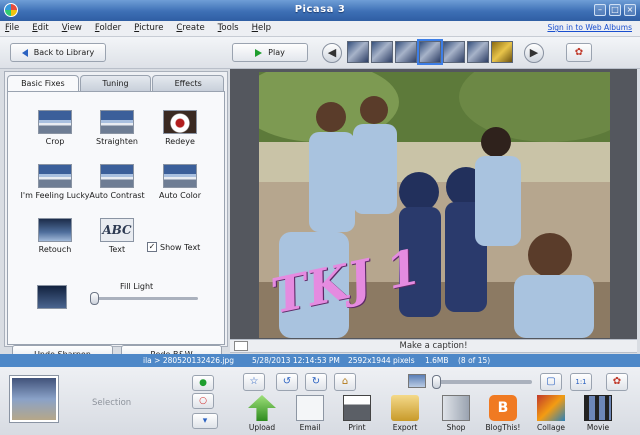 The image size is (640, 435). I want to click on caption-field: Make a caption!, so click(433, 346).